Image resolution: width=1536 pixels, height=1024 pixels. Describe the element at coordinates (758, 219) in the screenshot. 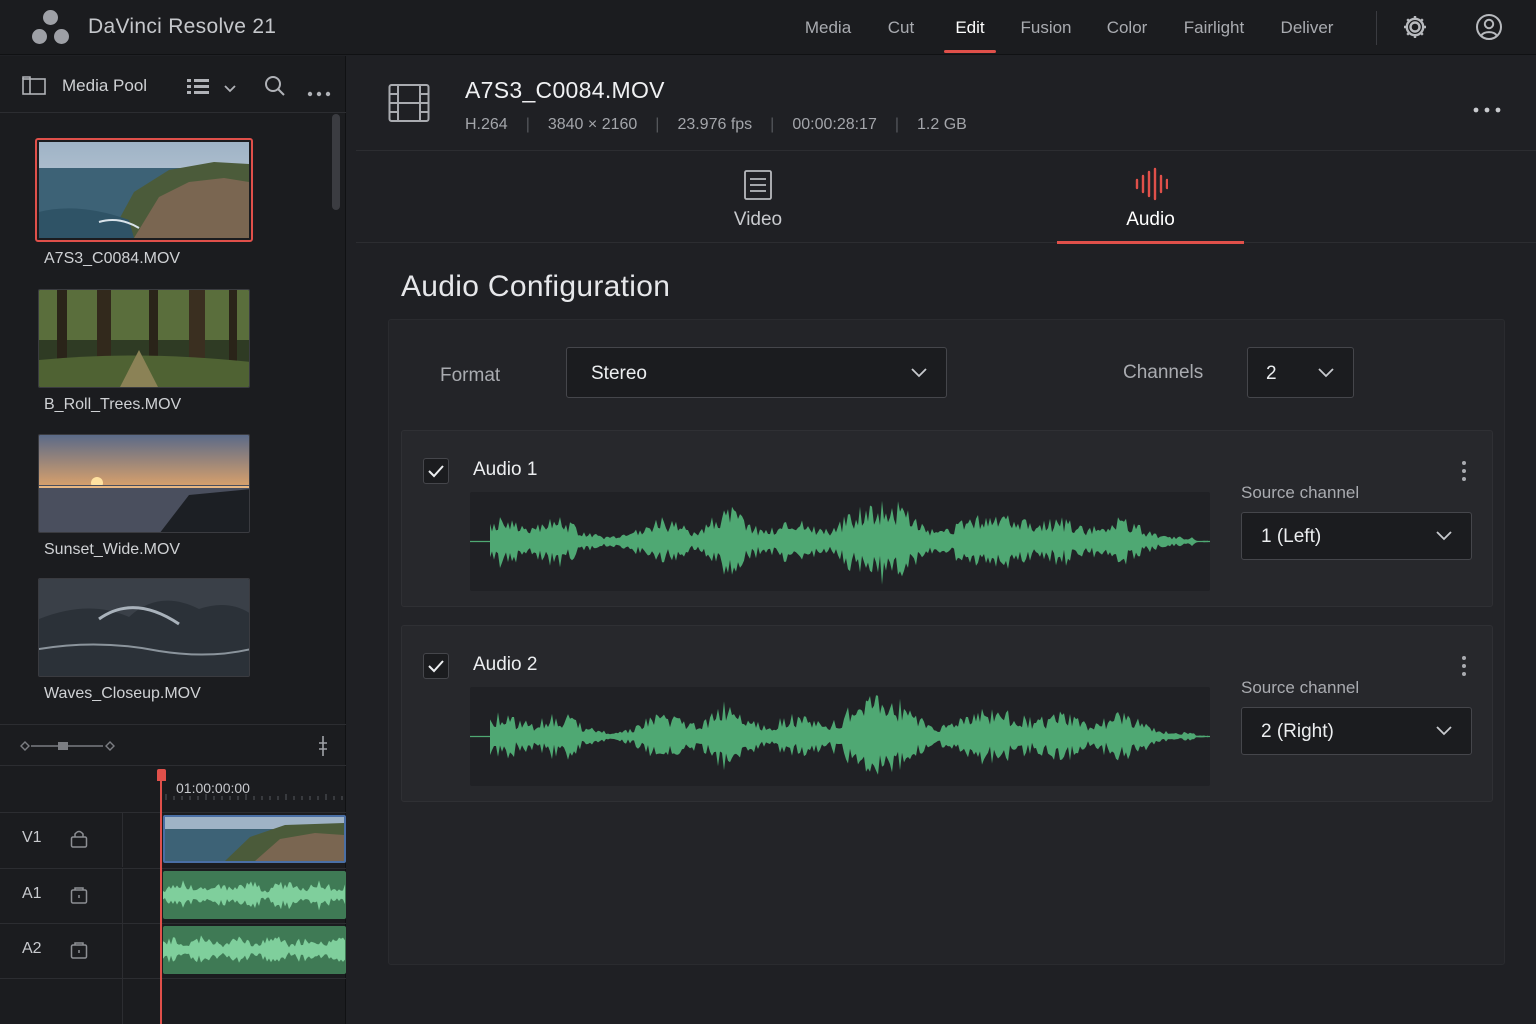

I see `tab-label: Video` at that location.